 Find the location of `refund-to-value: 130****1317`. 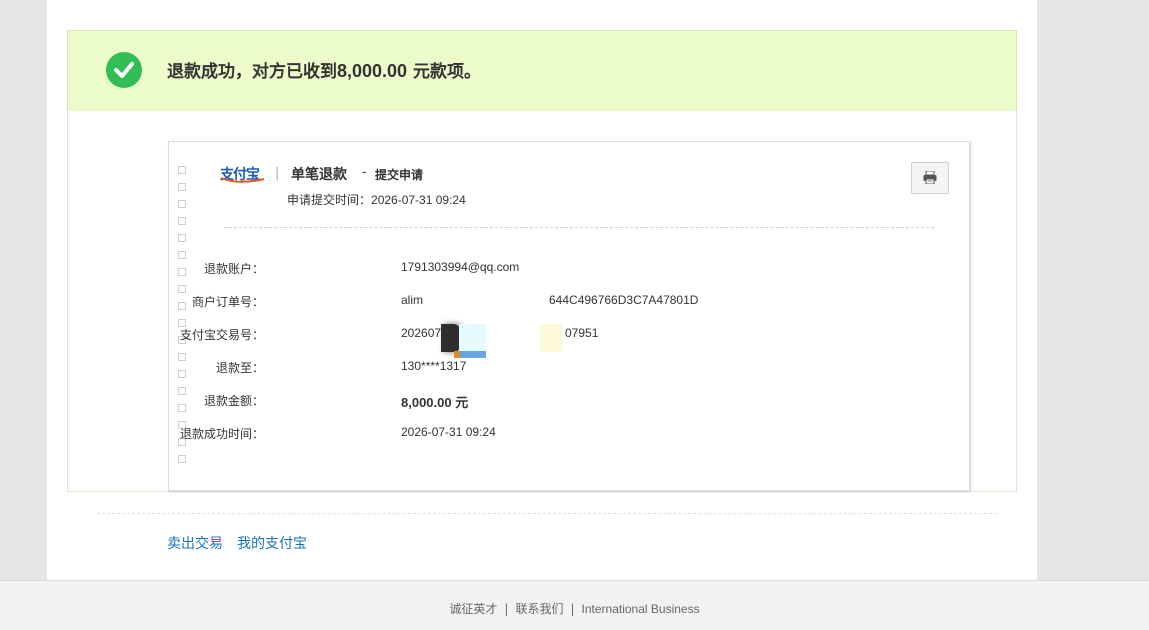

refund-to-value: 130****1317 is located at coordinates (434, 366).